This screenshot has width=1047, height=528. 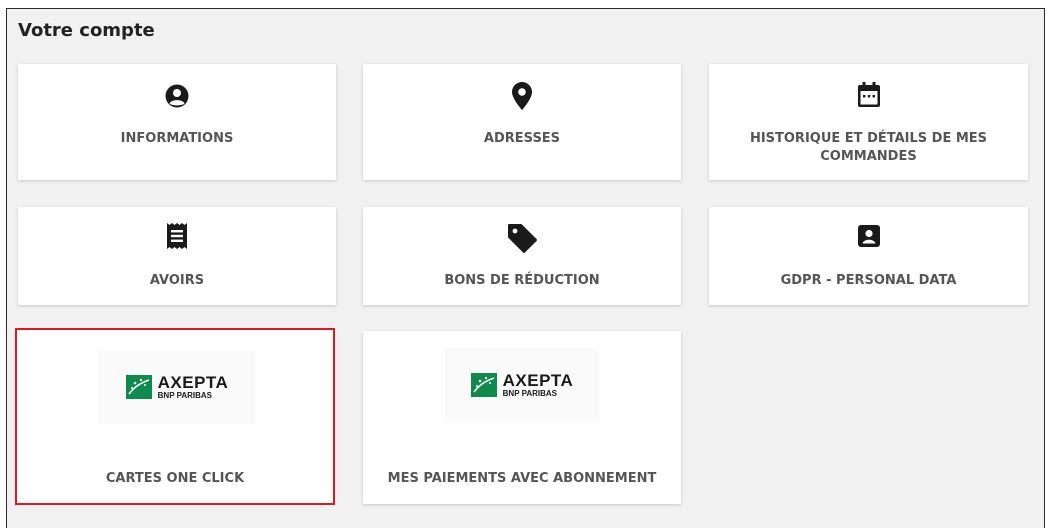 I want to click on tile-label: BONS DE RÉDUCTION, so click(x=522, y=280).